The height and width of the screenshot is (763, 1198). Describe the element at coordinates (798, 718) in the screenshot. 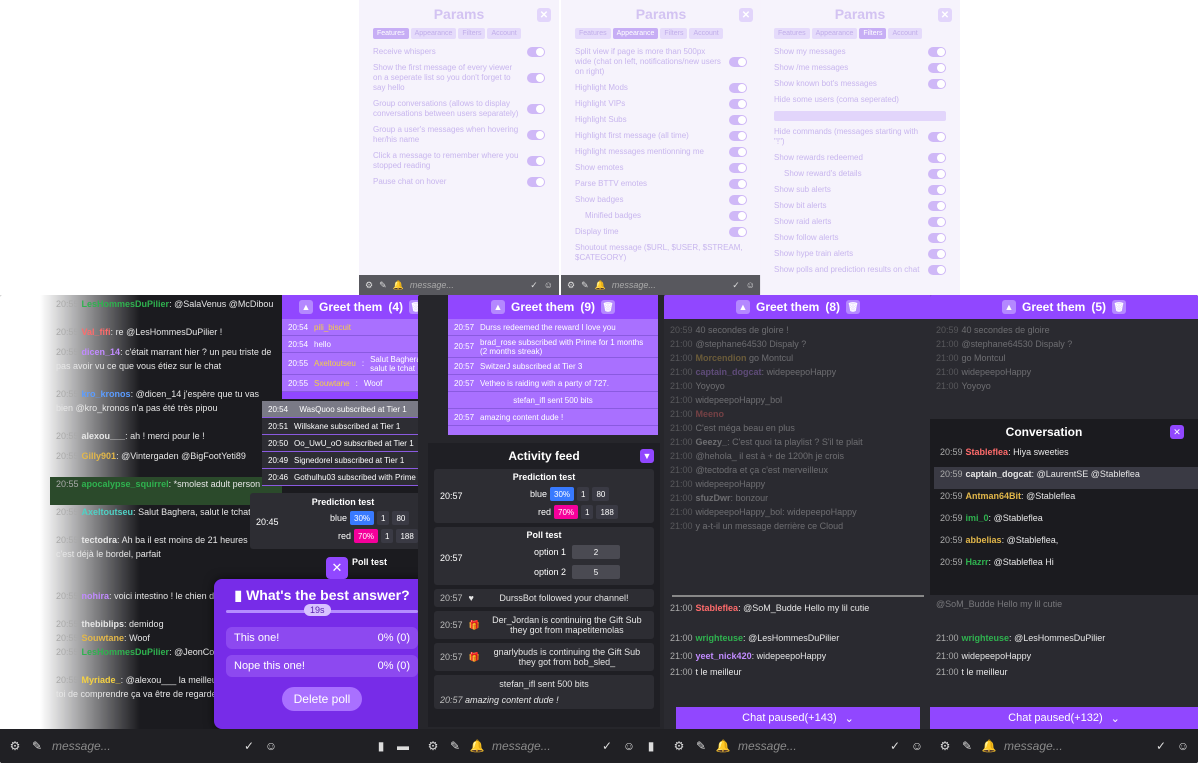

I see `chat-paused-button: Chat paused(+143) ⌄` at that location.